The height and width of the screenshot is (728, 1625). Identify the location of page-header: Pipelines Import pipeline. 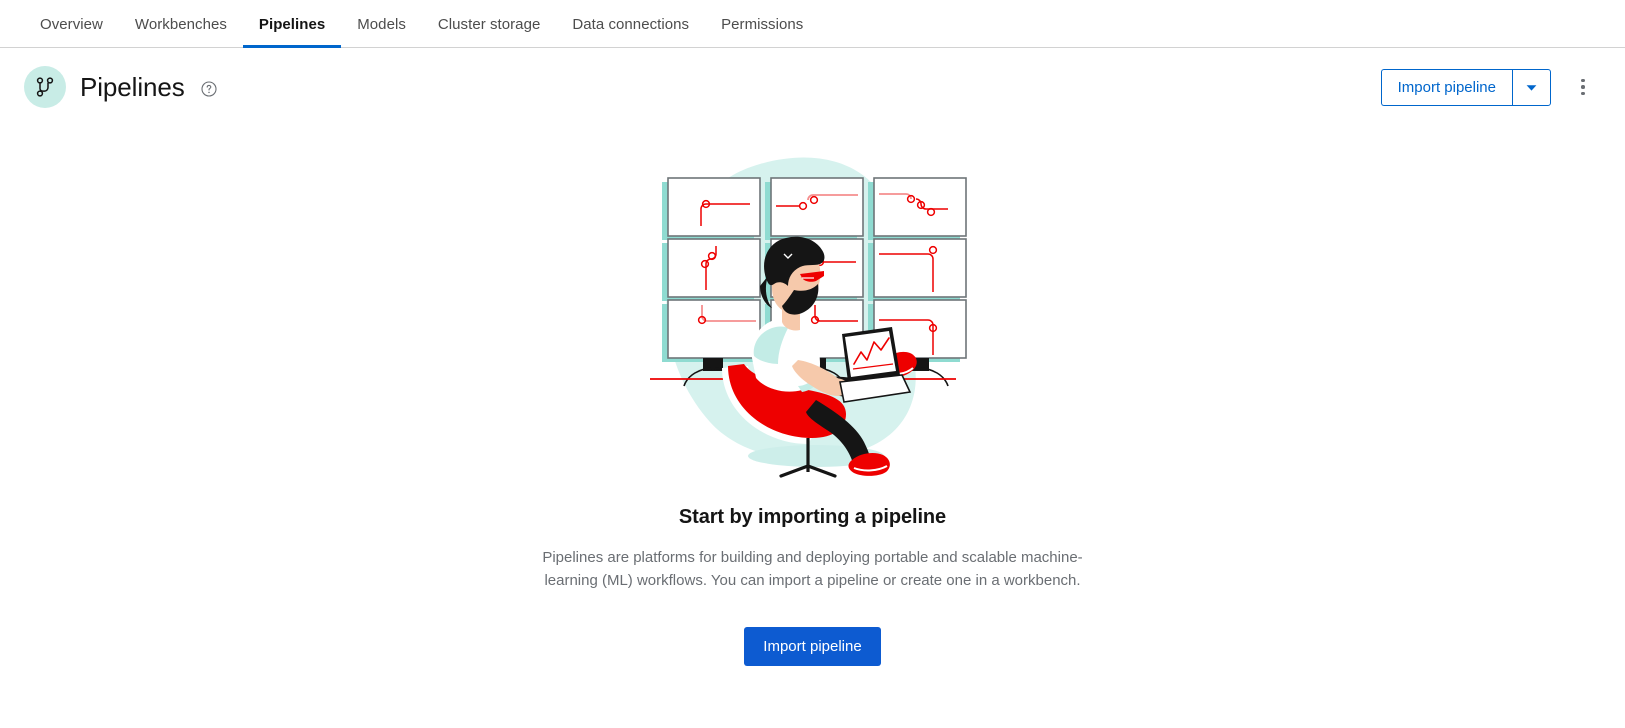
(812, 86).